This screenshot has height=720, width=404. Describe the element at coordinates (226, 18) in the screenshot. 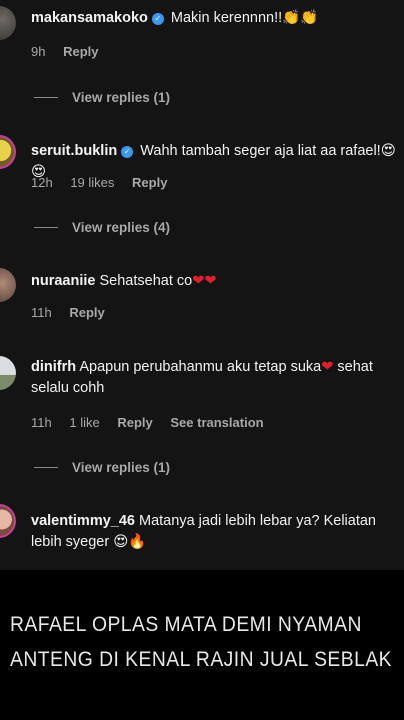

I see `comment-text: Makin kerennnn!!` at that location.